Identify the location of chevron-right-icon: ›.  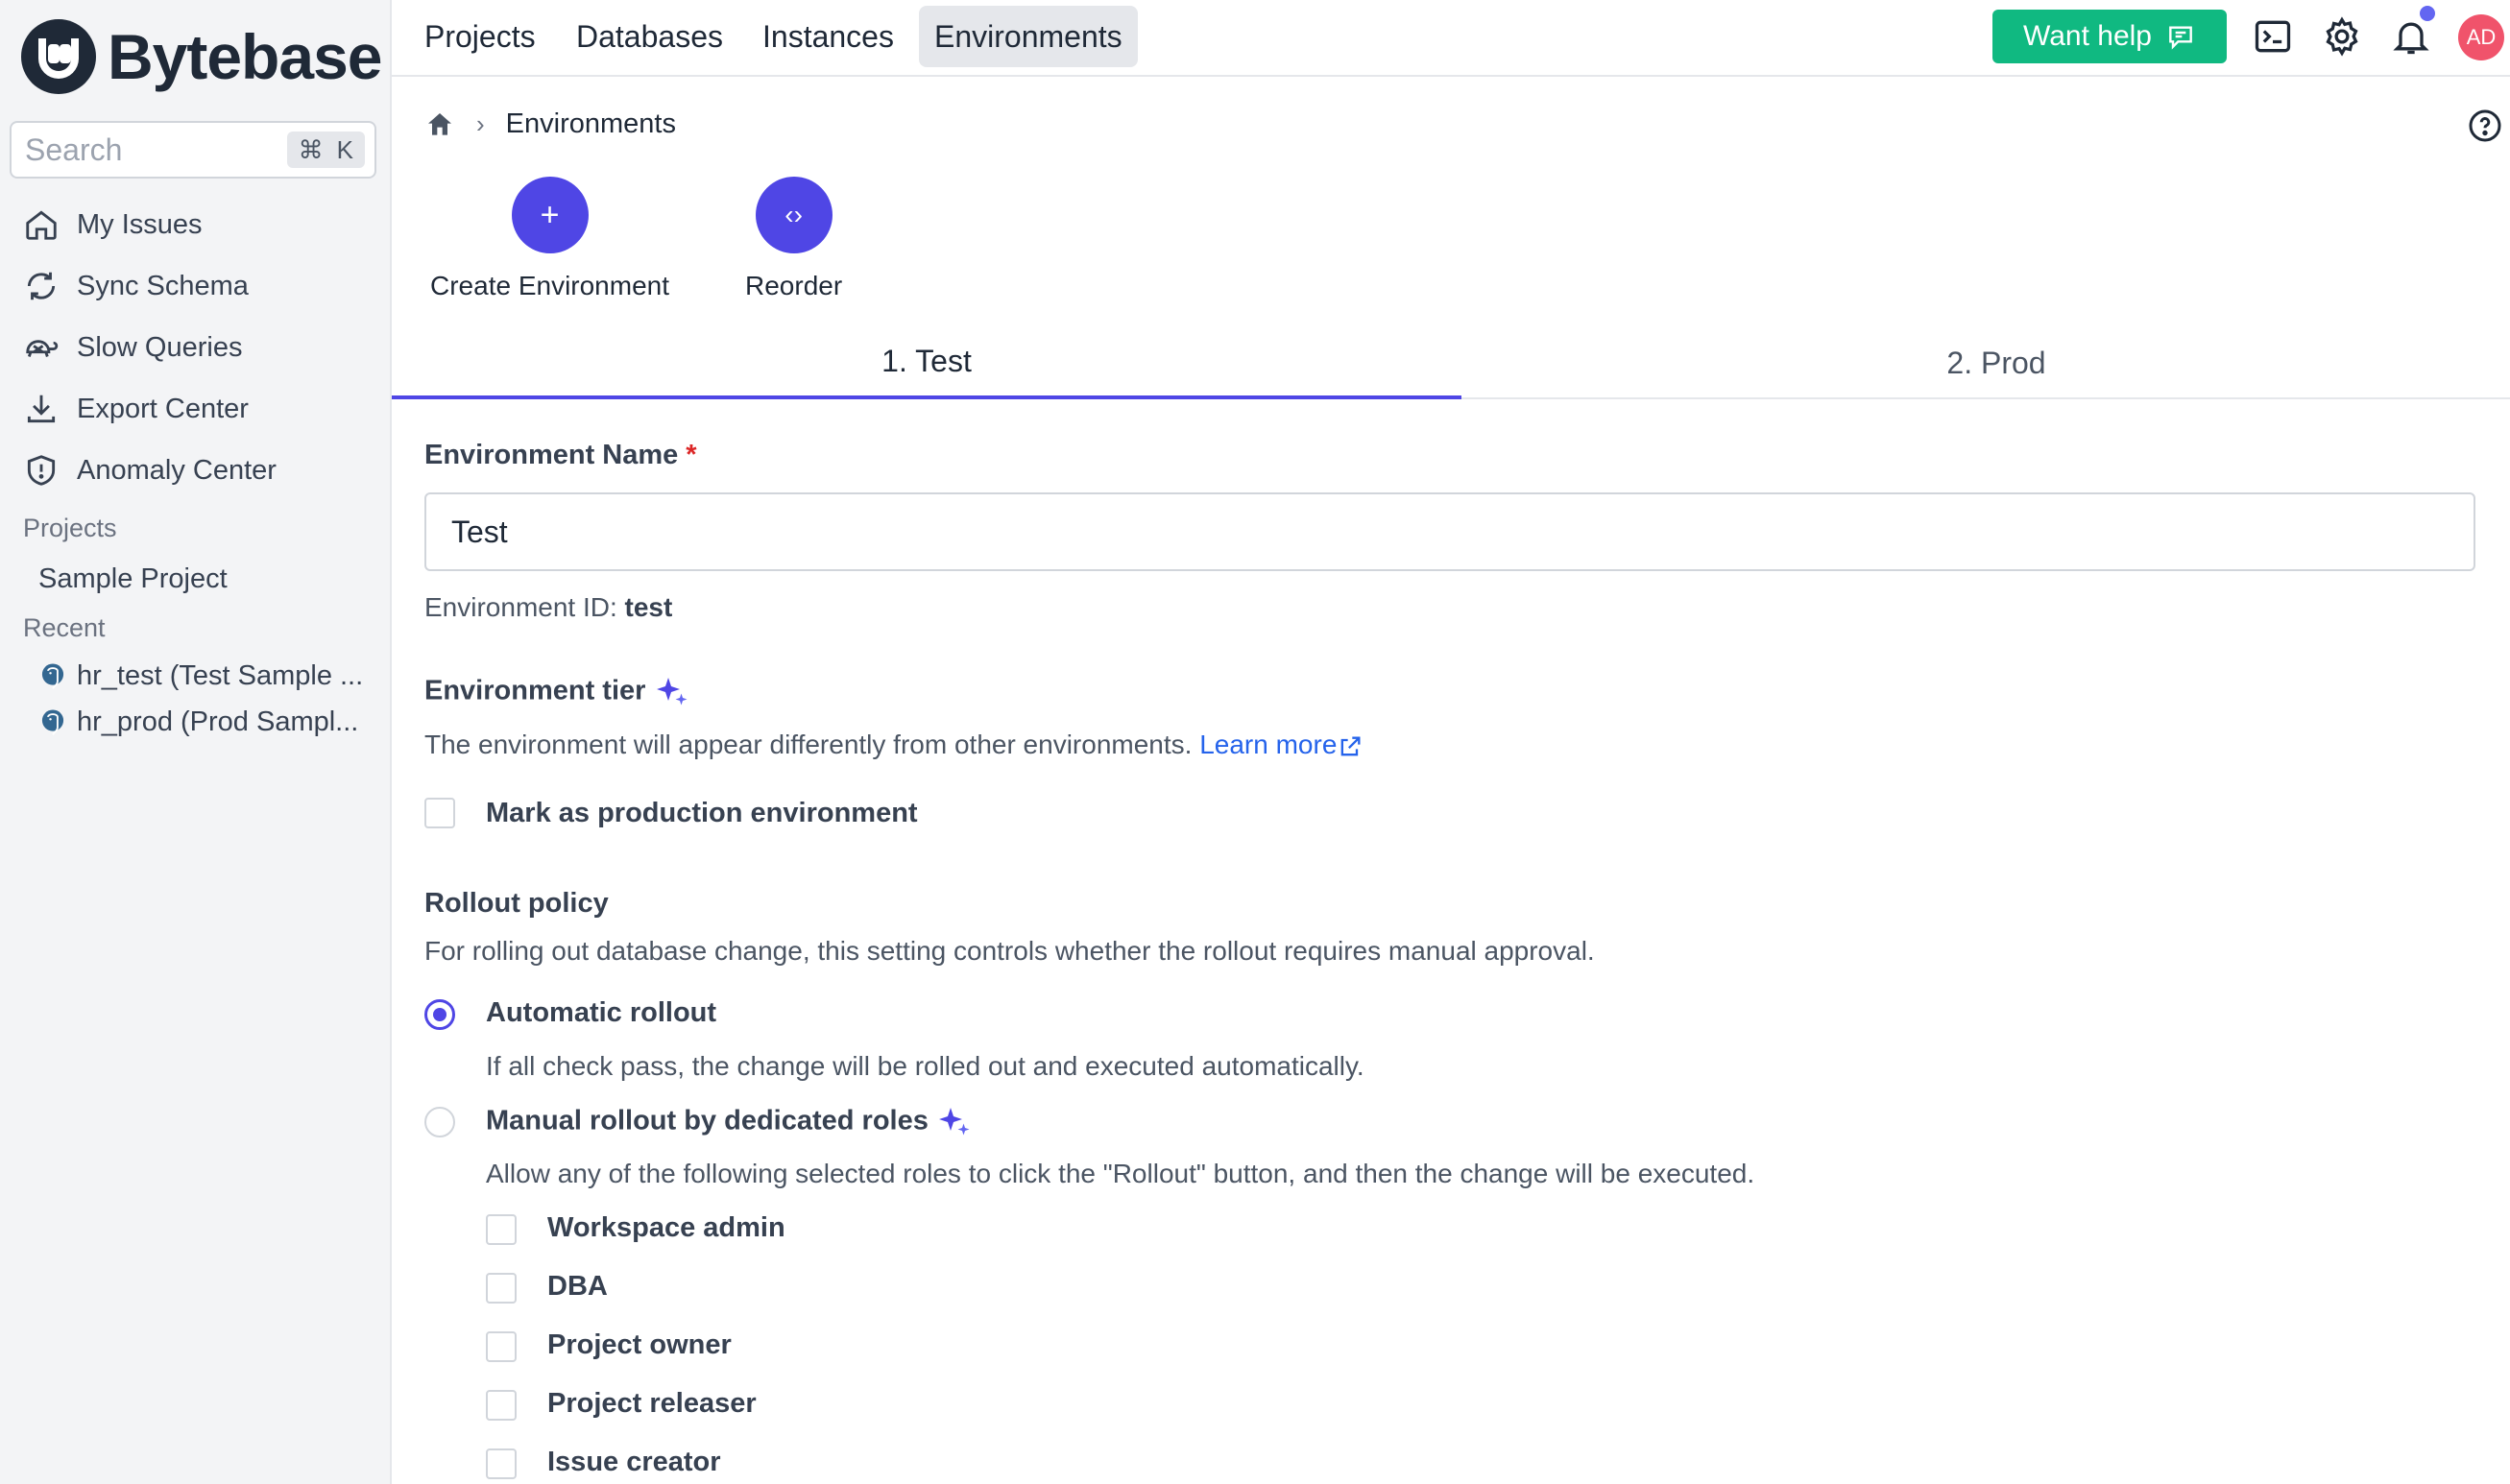
(480, 124).